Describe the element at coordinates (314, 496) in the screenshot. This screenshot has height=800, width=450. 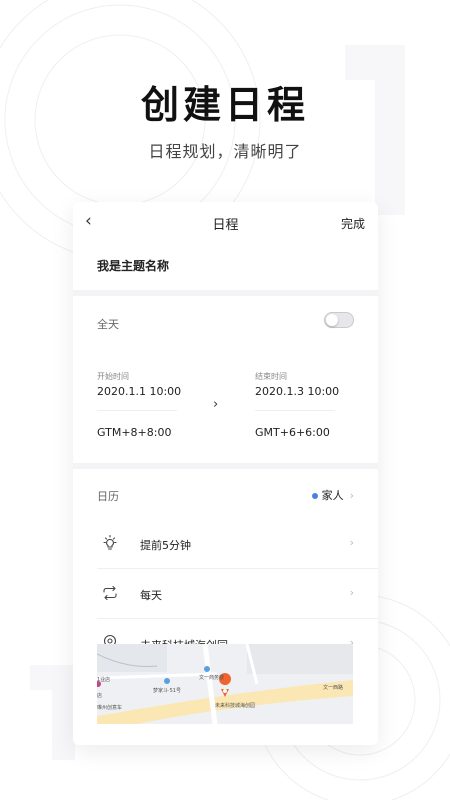
I see `calendar-color-dot` at that location.